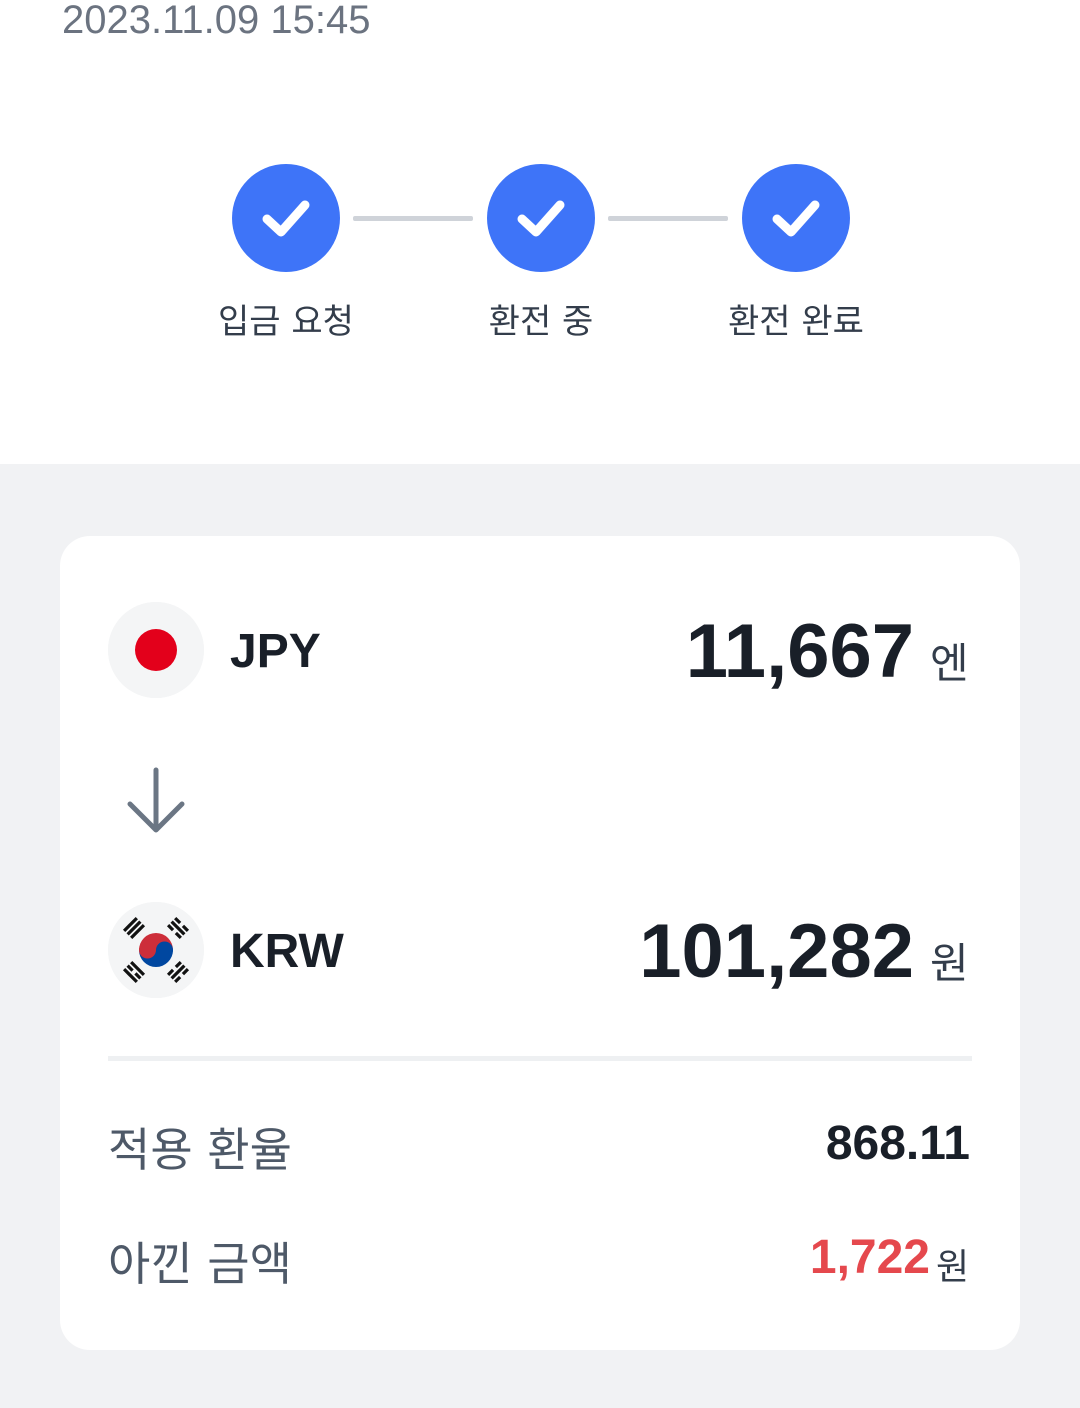  Describe the element at coordinates (949, 963) in the screenshot. I see `to-amount-unit: 원` at that location.